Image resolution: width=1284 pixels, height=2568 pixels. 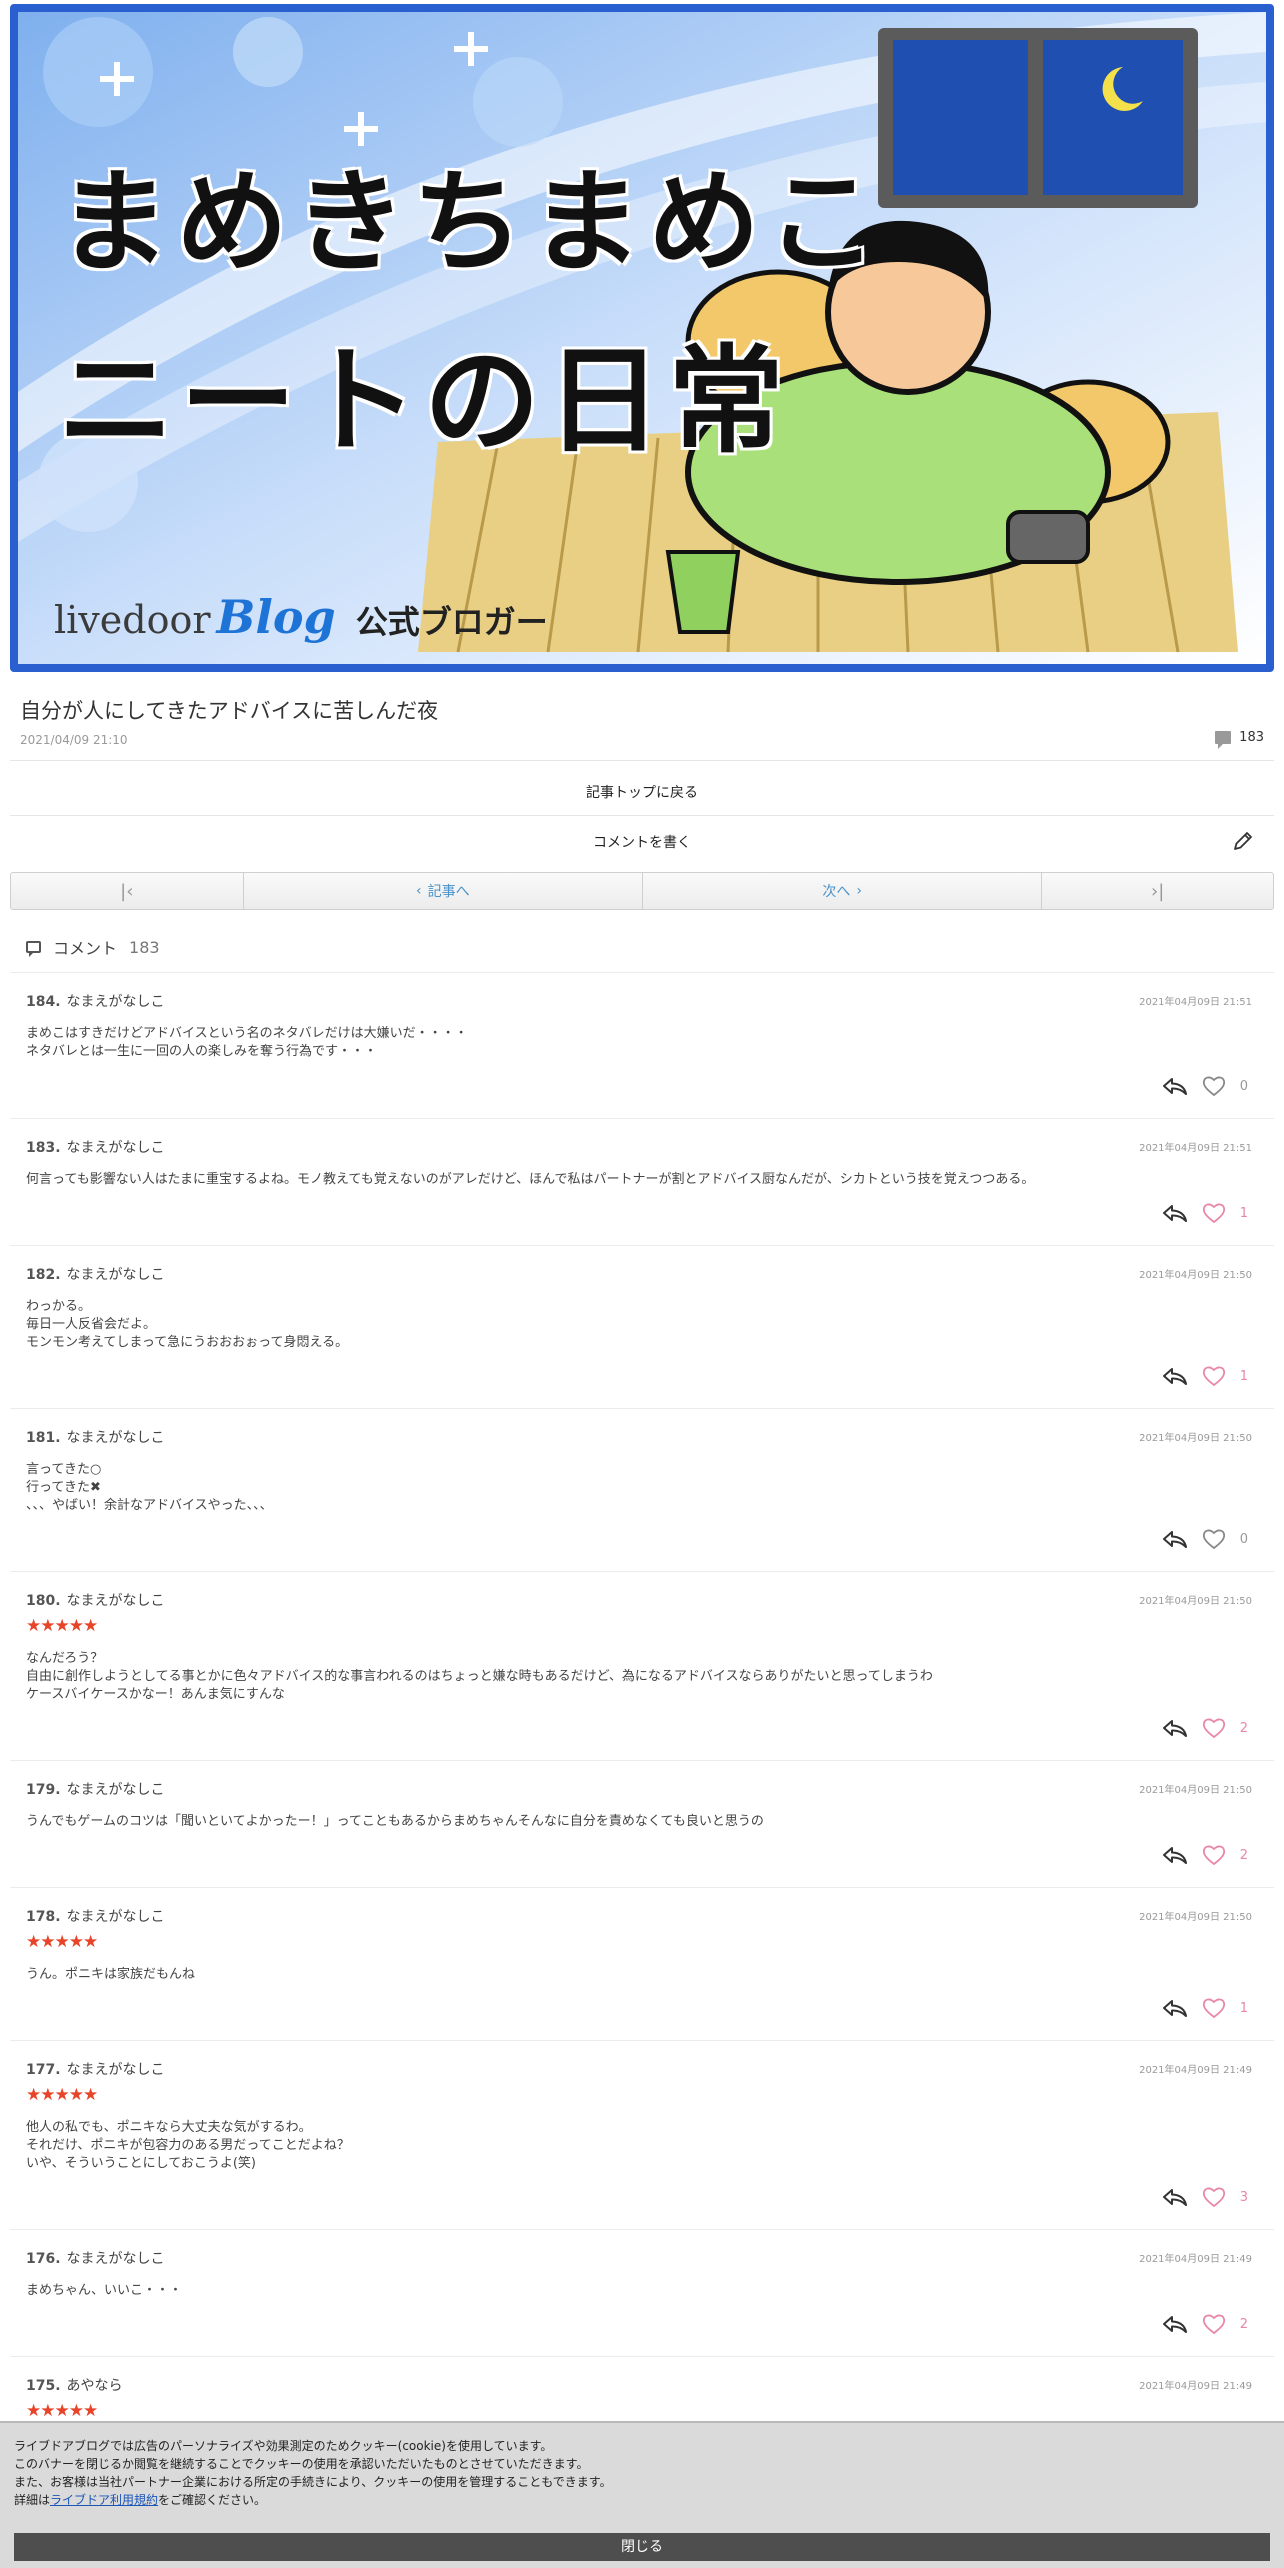 I want to click on divider, so click(x=642, y=815).